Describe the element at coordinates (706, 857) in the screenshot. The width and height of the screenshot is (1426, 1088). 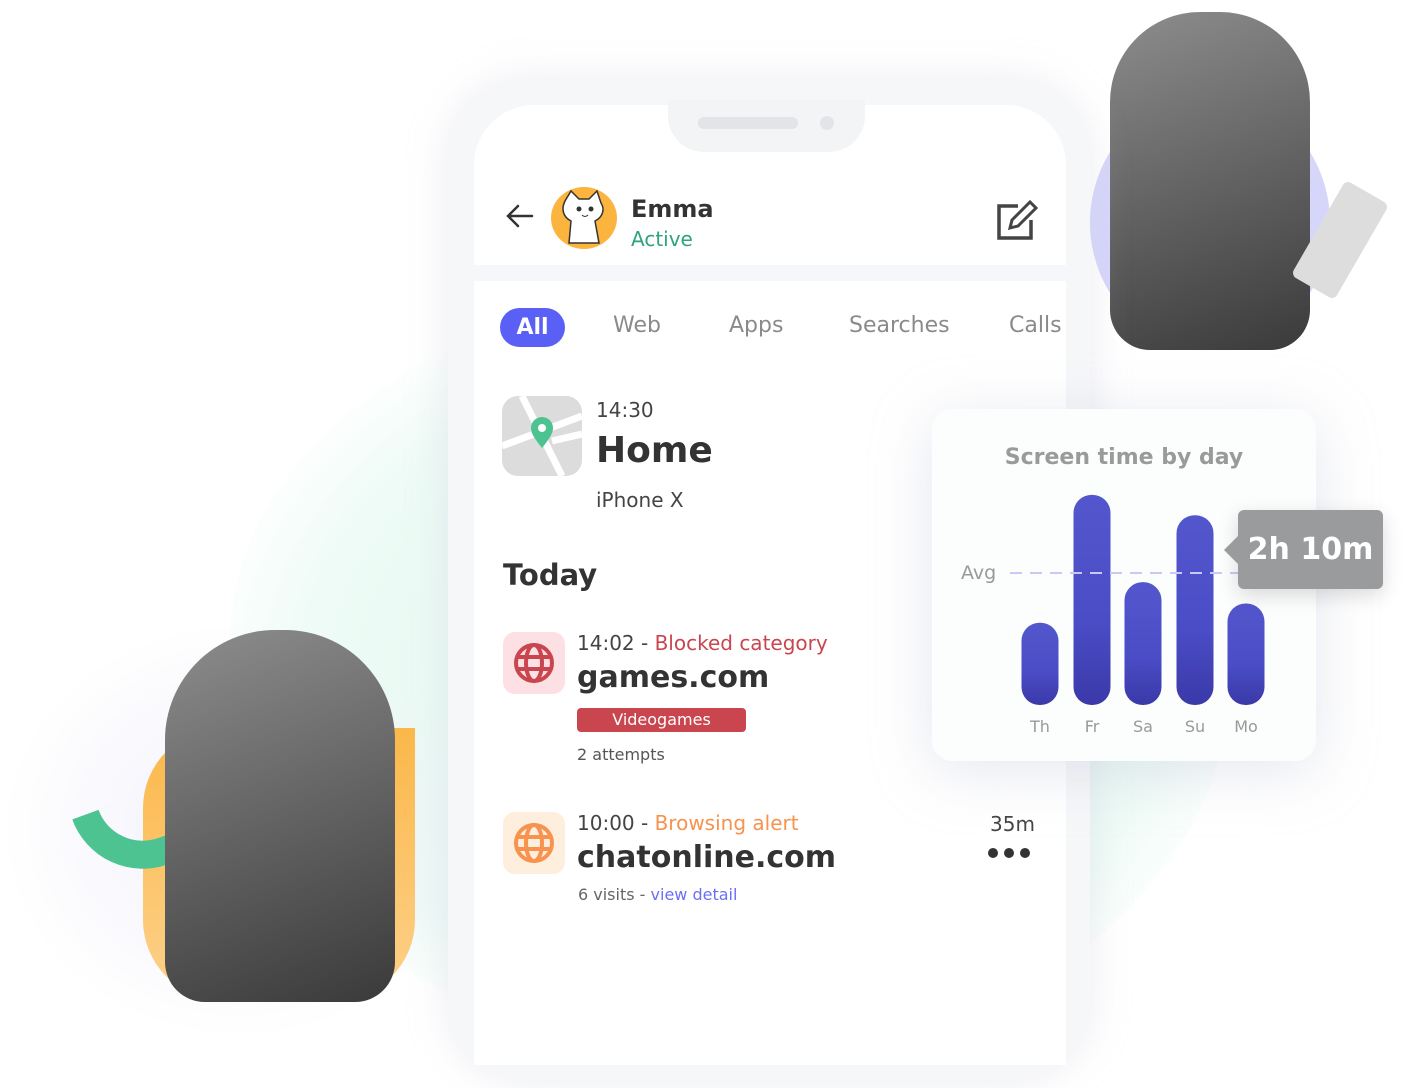
I see `site-name: chatonline.com` at that location.